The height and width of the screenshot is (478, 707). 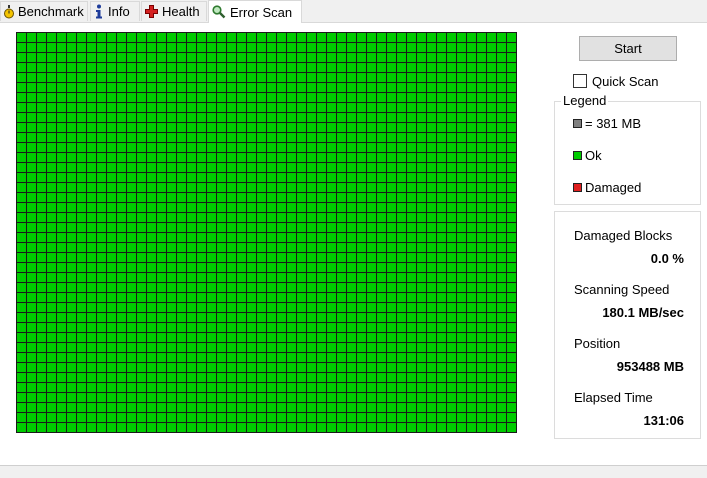 What do you see at coordinates (261, 12) in the screenshot?
I see `tab-error-scan-label: Error Scan` at bounding box center [261, 12].